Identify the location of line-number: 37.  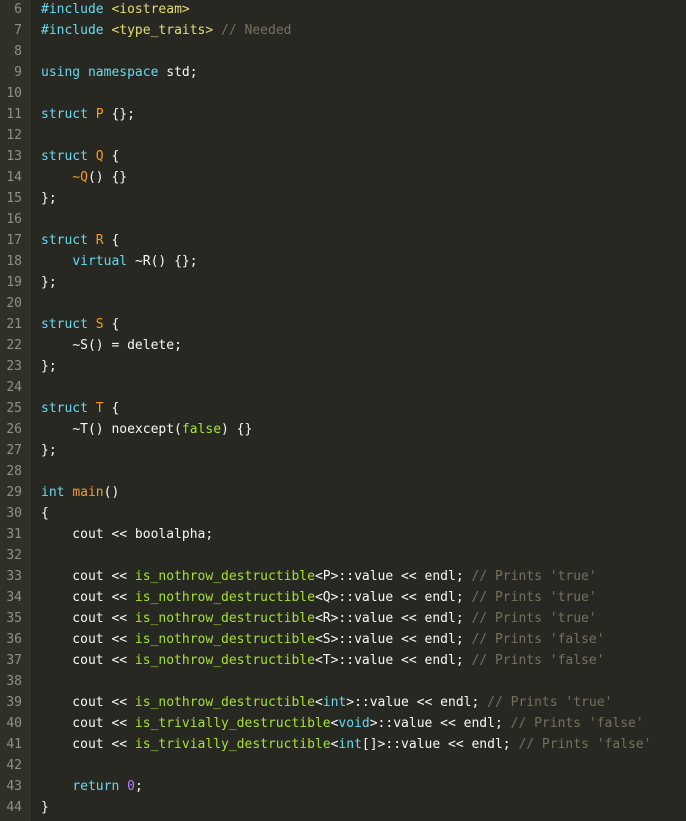
(14, 660).